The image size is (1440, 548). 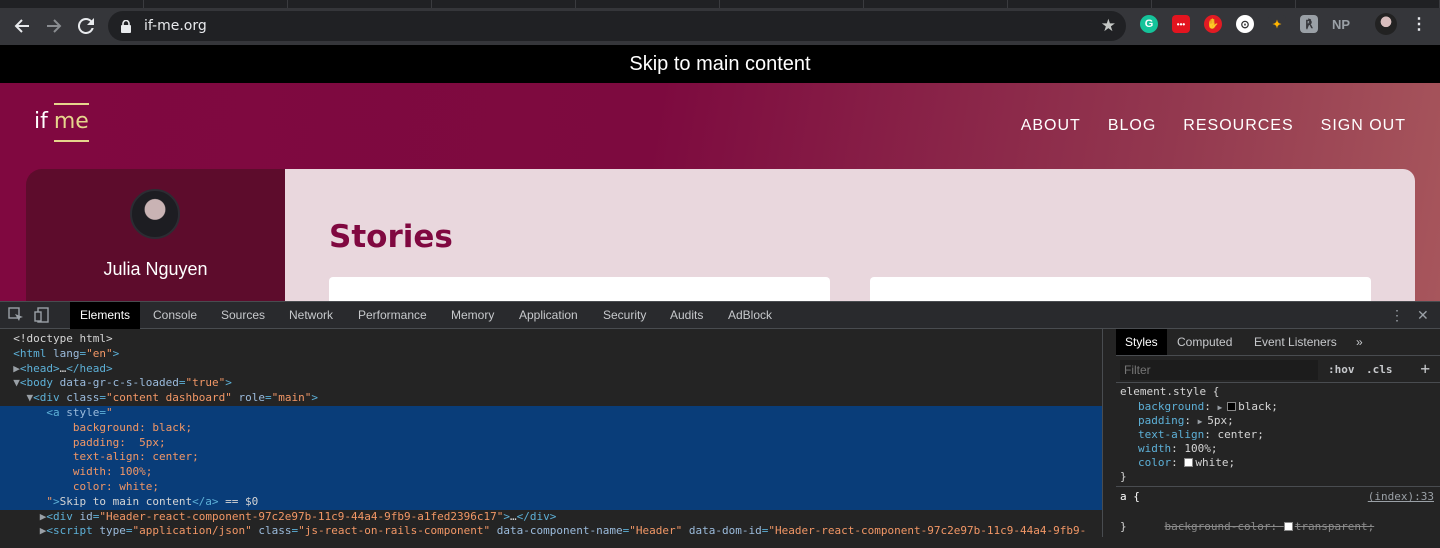 What do you see at coordinates (39, 368) in the screenshot?
I see `dom-token: <head>` at bounding box center [39, 368].